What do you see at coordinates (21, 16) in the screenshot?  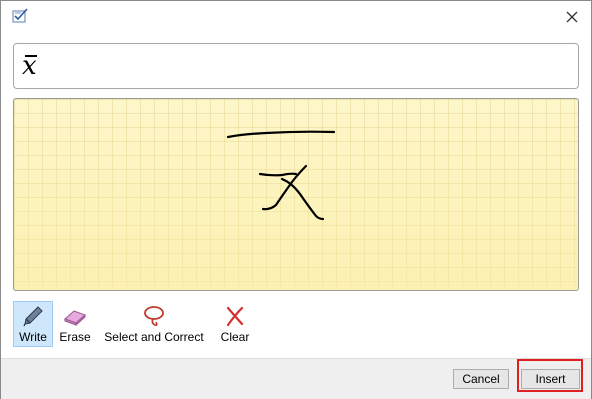 I see `math-input-icon` at bounding box center [21, 16].